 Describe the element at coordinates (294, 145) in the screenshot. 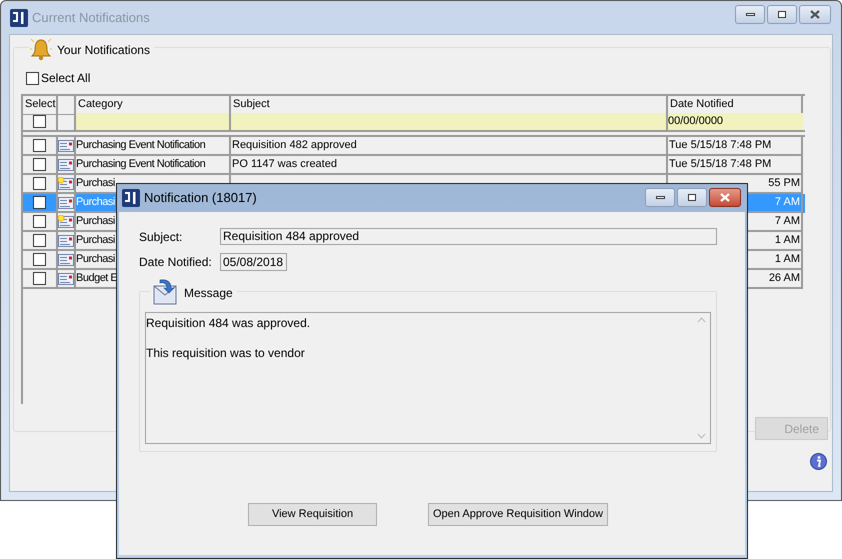

I see `table-cell: Requisition 482 approved` at that location.